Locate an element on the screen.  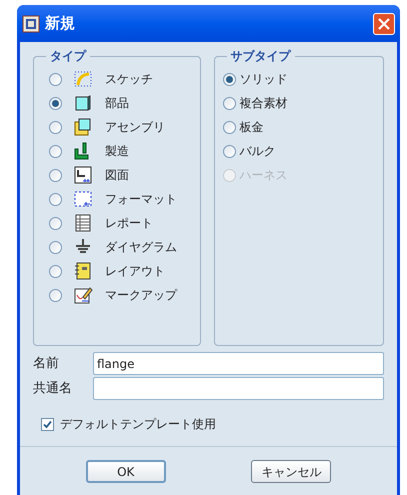
subtype-label: 複合素材 is located at coordinates (264, 103).